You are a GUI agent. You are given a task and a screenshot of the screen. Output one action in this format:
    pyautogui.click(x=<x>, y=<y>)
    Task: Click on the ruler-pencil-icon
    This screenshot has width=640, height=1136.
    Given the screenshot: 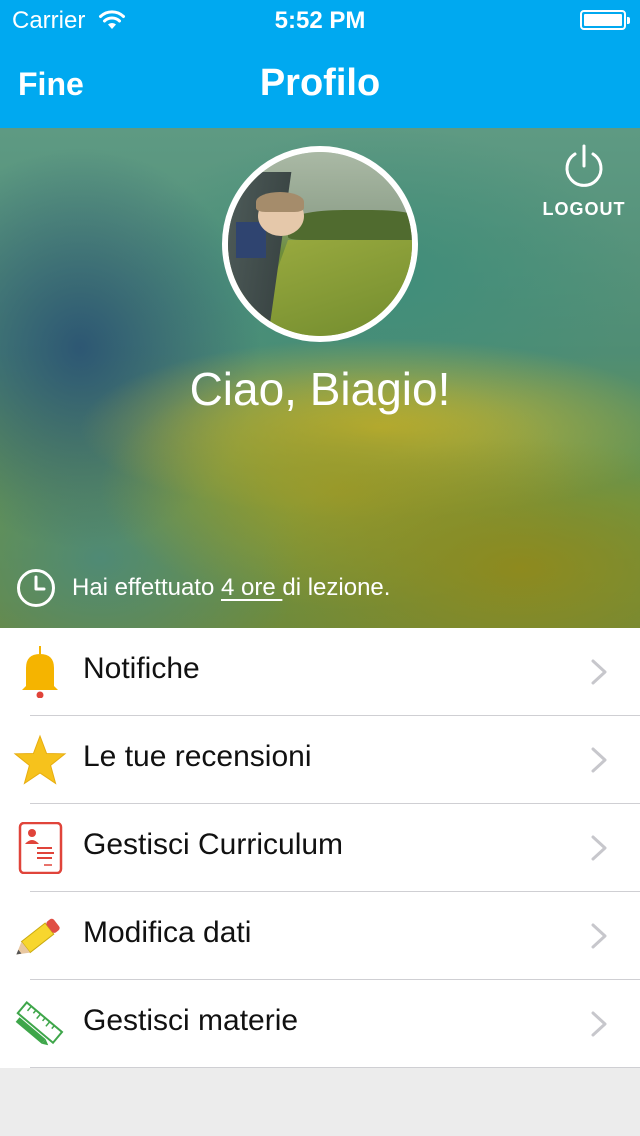 What is the action you would take?
    pyautogui.click(x=39, y=1023)
    